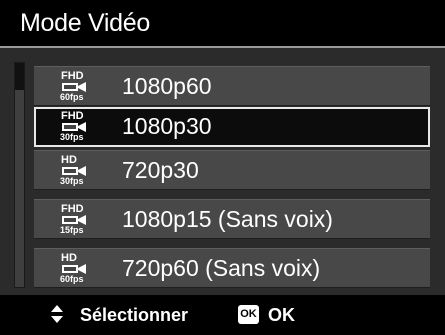  I want to click on menu-item-720p30: HD 30fps 720p30, so click(232, 170).